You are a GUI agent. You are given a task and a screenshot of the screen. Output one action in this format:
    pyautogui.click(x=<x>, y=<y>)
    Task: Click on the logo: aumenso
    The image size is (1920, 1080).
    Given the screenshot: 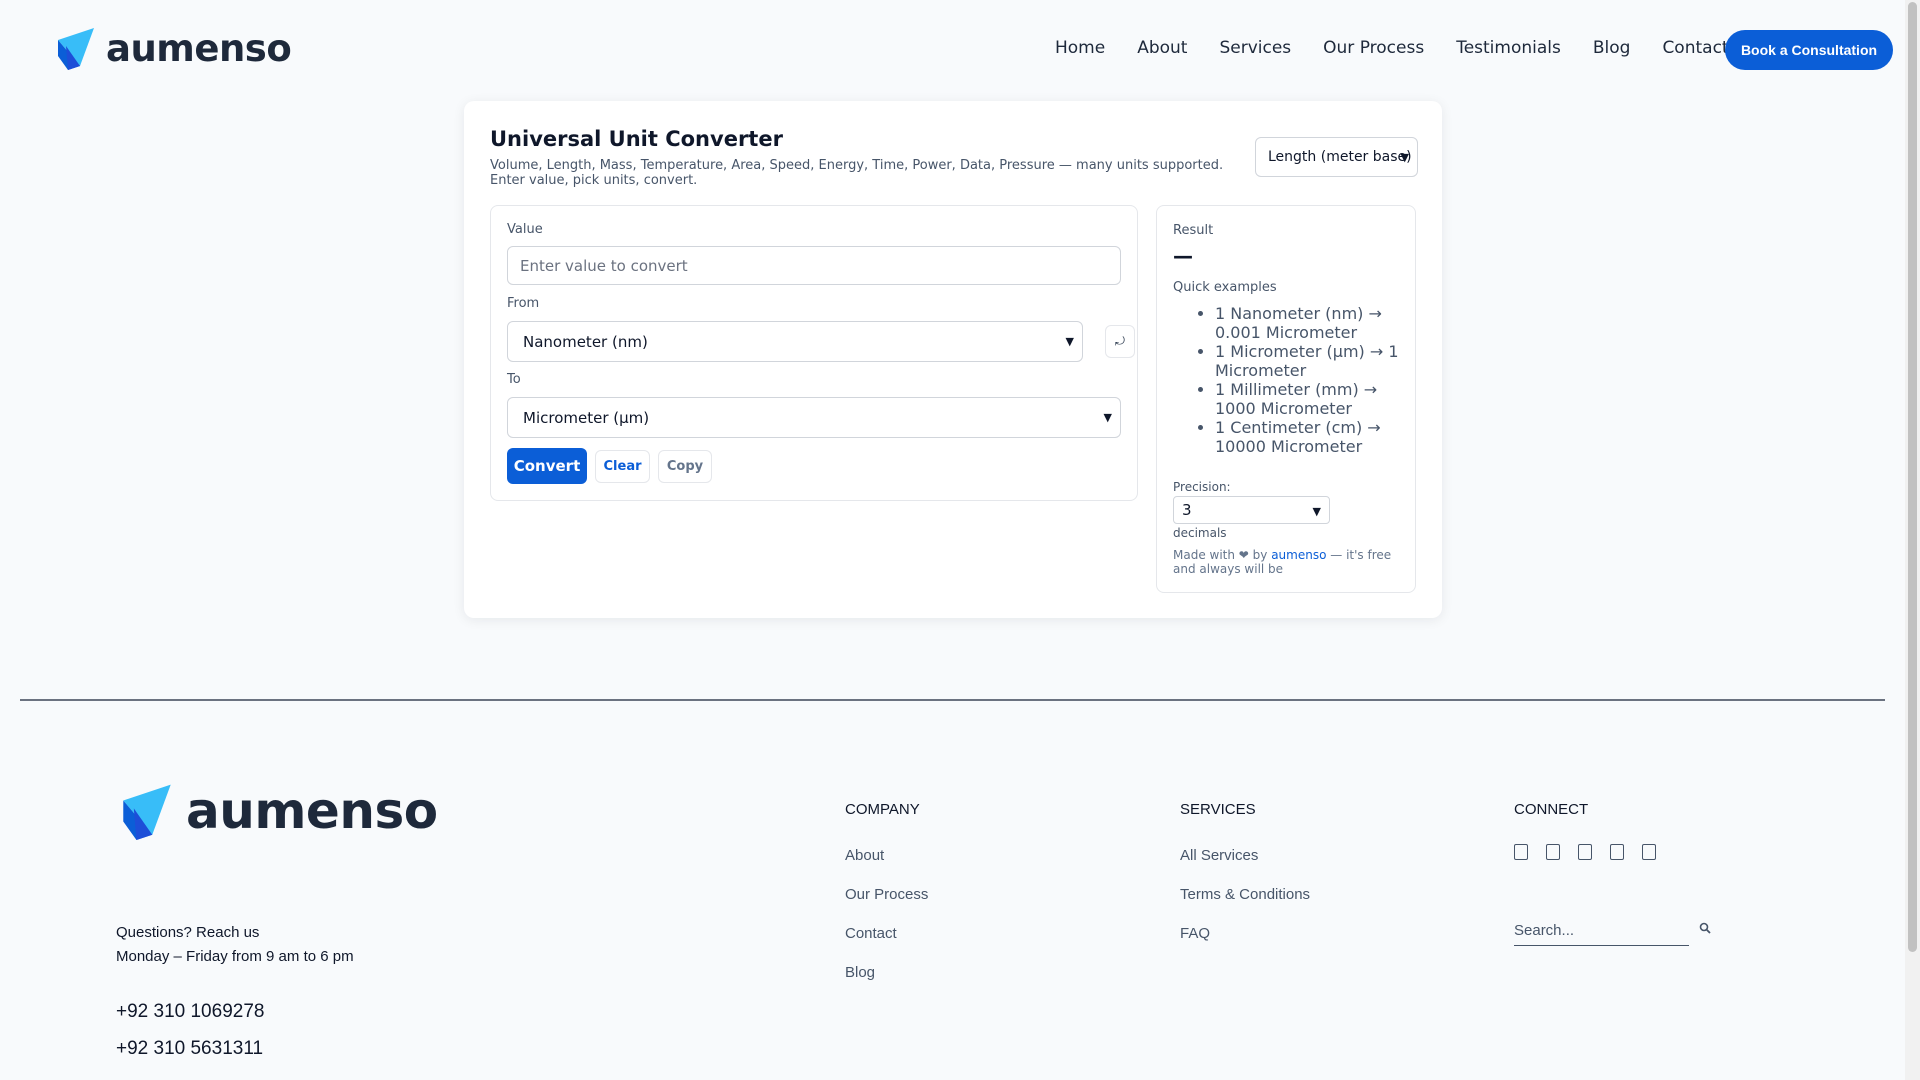 What is the action you would take?
    pyautogui.click(x=173, y=48)
    